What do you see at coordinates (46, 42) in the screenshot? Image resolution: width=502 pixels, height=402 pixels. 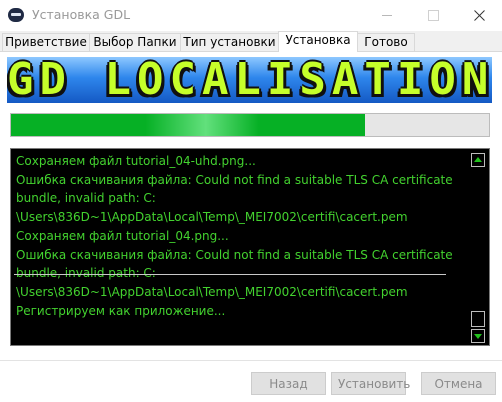 I see `tab-welcome: Приветствие` at bounding box center [46, 42].